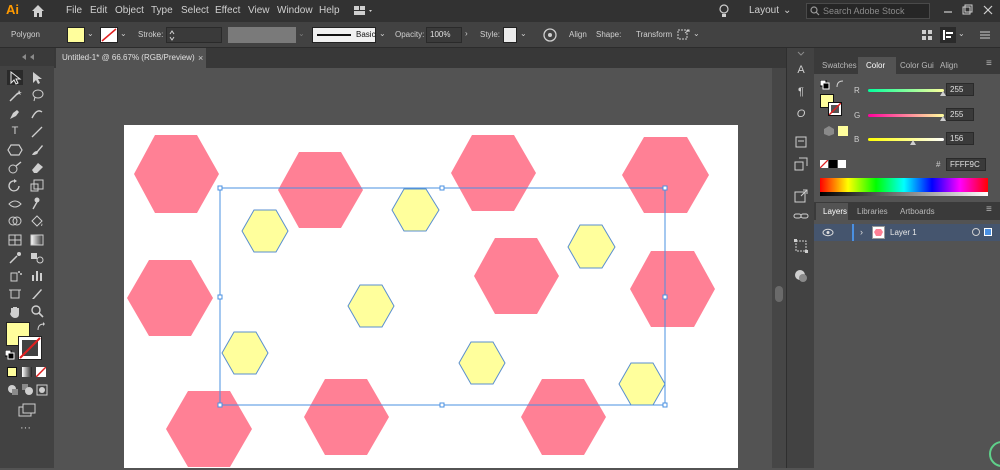 The image size is (1000, 470). What do you see at coordinates (42, 390) in the screenshot?
I see `draw-inside-icon` at bounding box center [42, 390].